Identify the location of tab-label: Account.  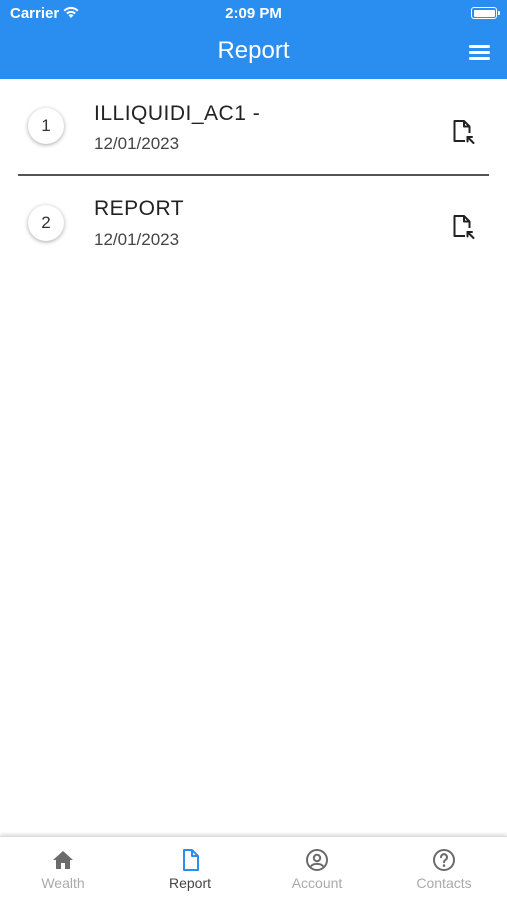
(317, 883).